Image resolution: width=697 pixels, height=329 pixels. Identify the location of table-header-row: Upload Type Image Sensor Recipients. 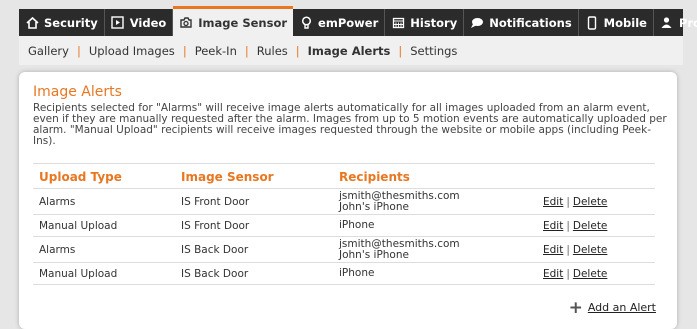
(344, 176).